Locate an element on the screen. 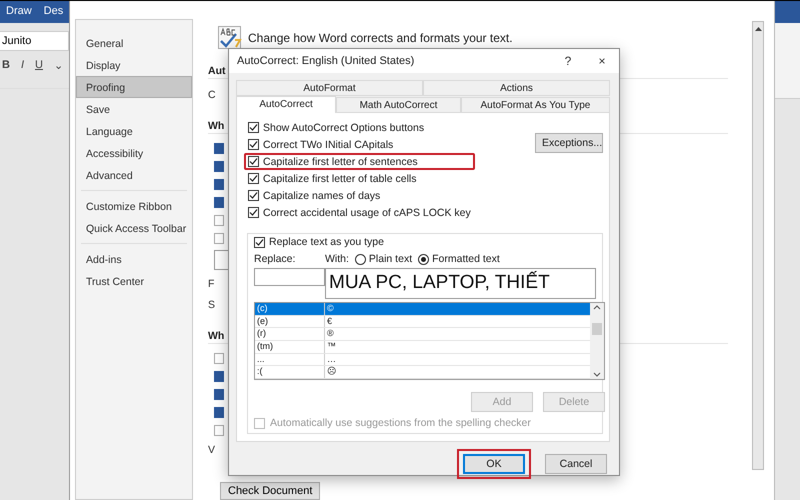 The height and width of the screenshot is (500, 800). font-name-field: Junito is located at coordinates (34, 41).